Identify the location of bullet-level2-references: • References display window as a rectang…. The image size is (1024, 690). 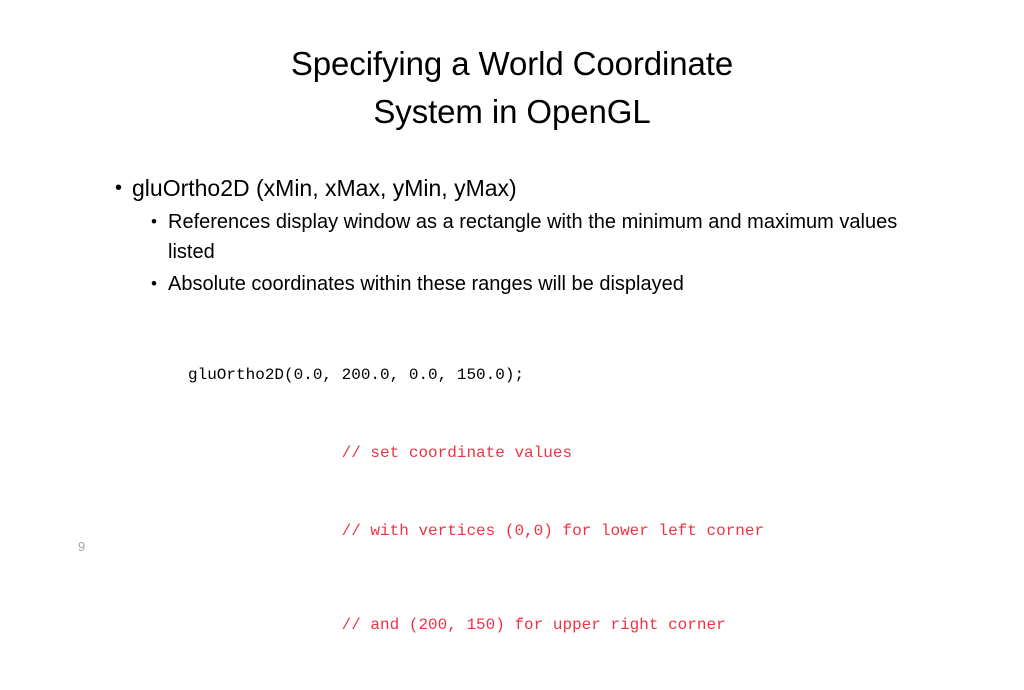
(528, 237).